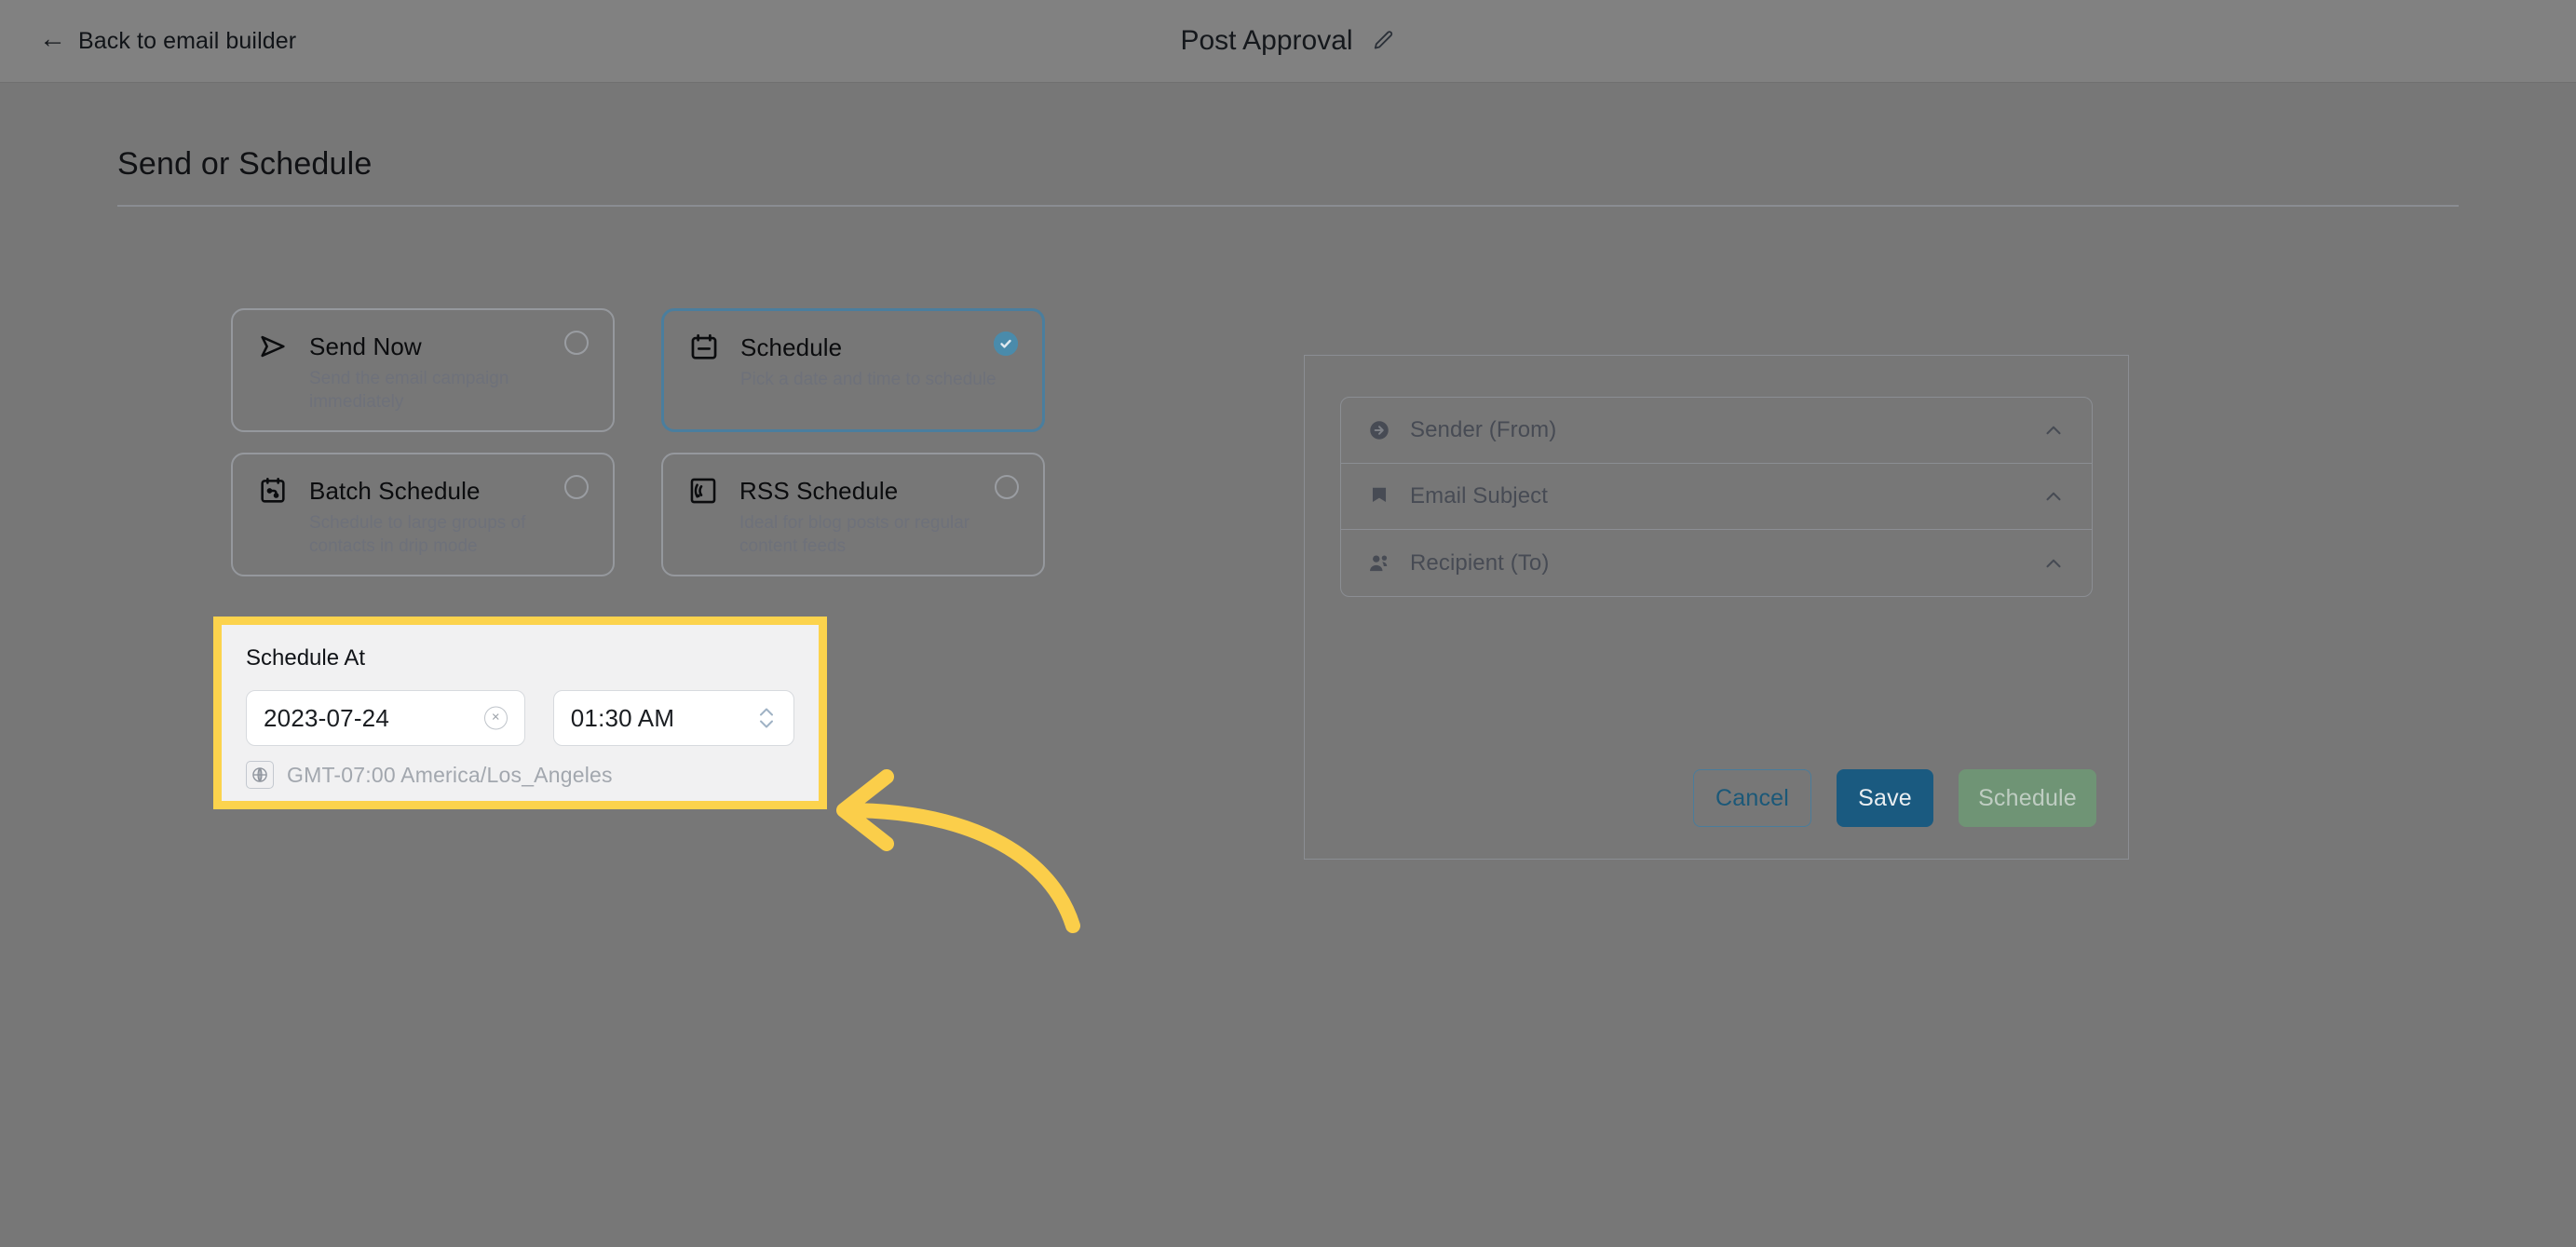 This screenshot has width=2576, height=1247. Describe the element at coordinates (819, 490) in the screenshot. I see `option-title: RSS Schedule` at that location.